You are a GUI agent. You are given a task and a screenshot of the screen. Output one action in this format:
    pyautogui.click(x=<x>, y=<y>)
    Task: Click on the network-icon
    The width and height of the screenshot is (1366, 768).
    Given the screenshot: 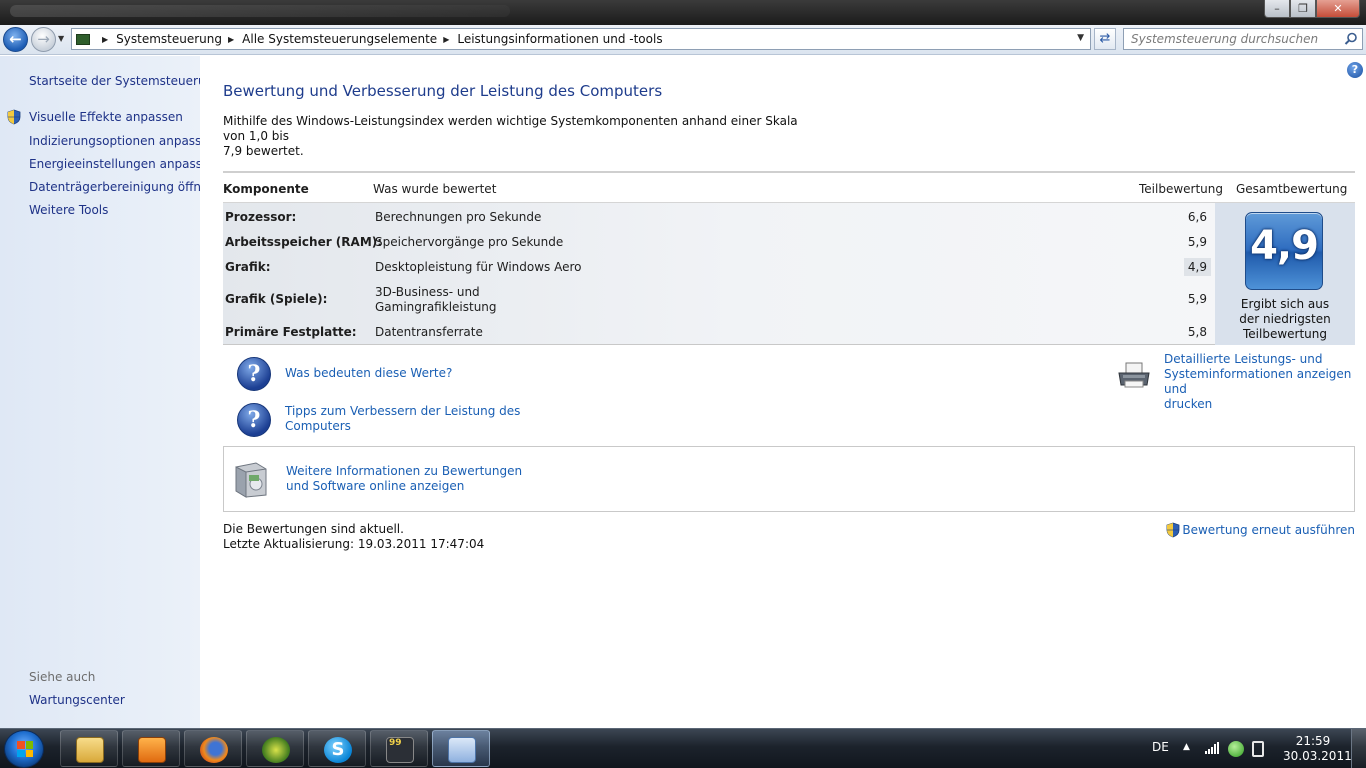 What is the action you would take?
    pyautogui.click(x=1236, y=749)
    